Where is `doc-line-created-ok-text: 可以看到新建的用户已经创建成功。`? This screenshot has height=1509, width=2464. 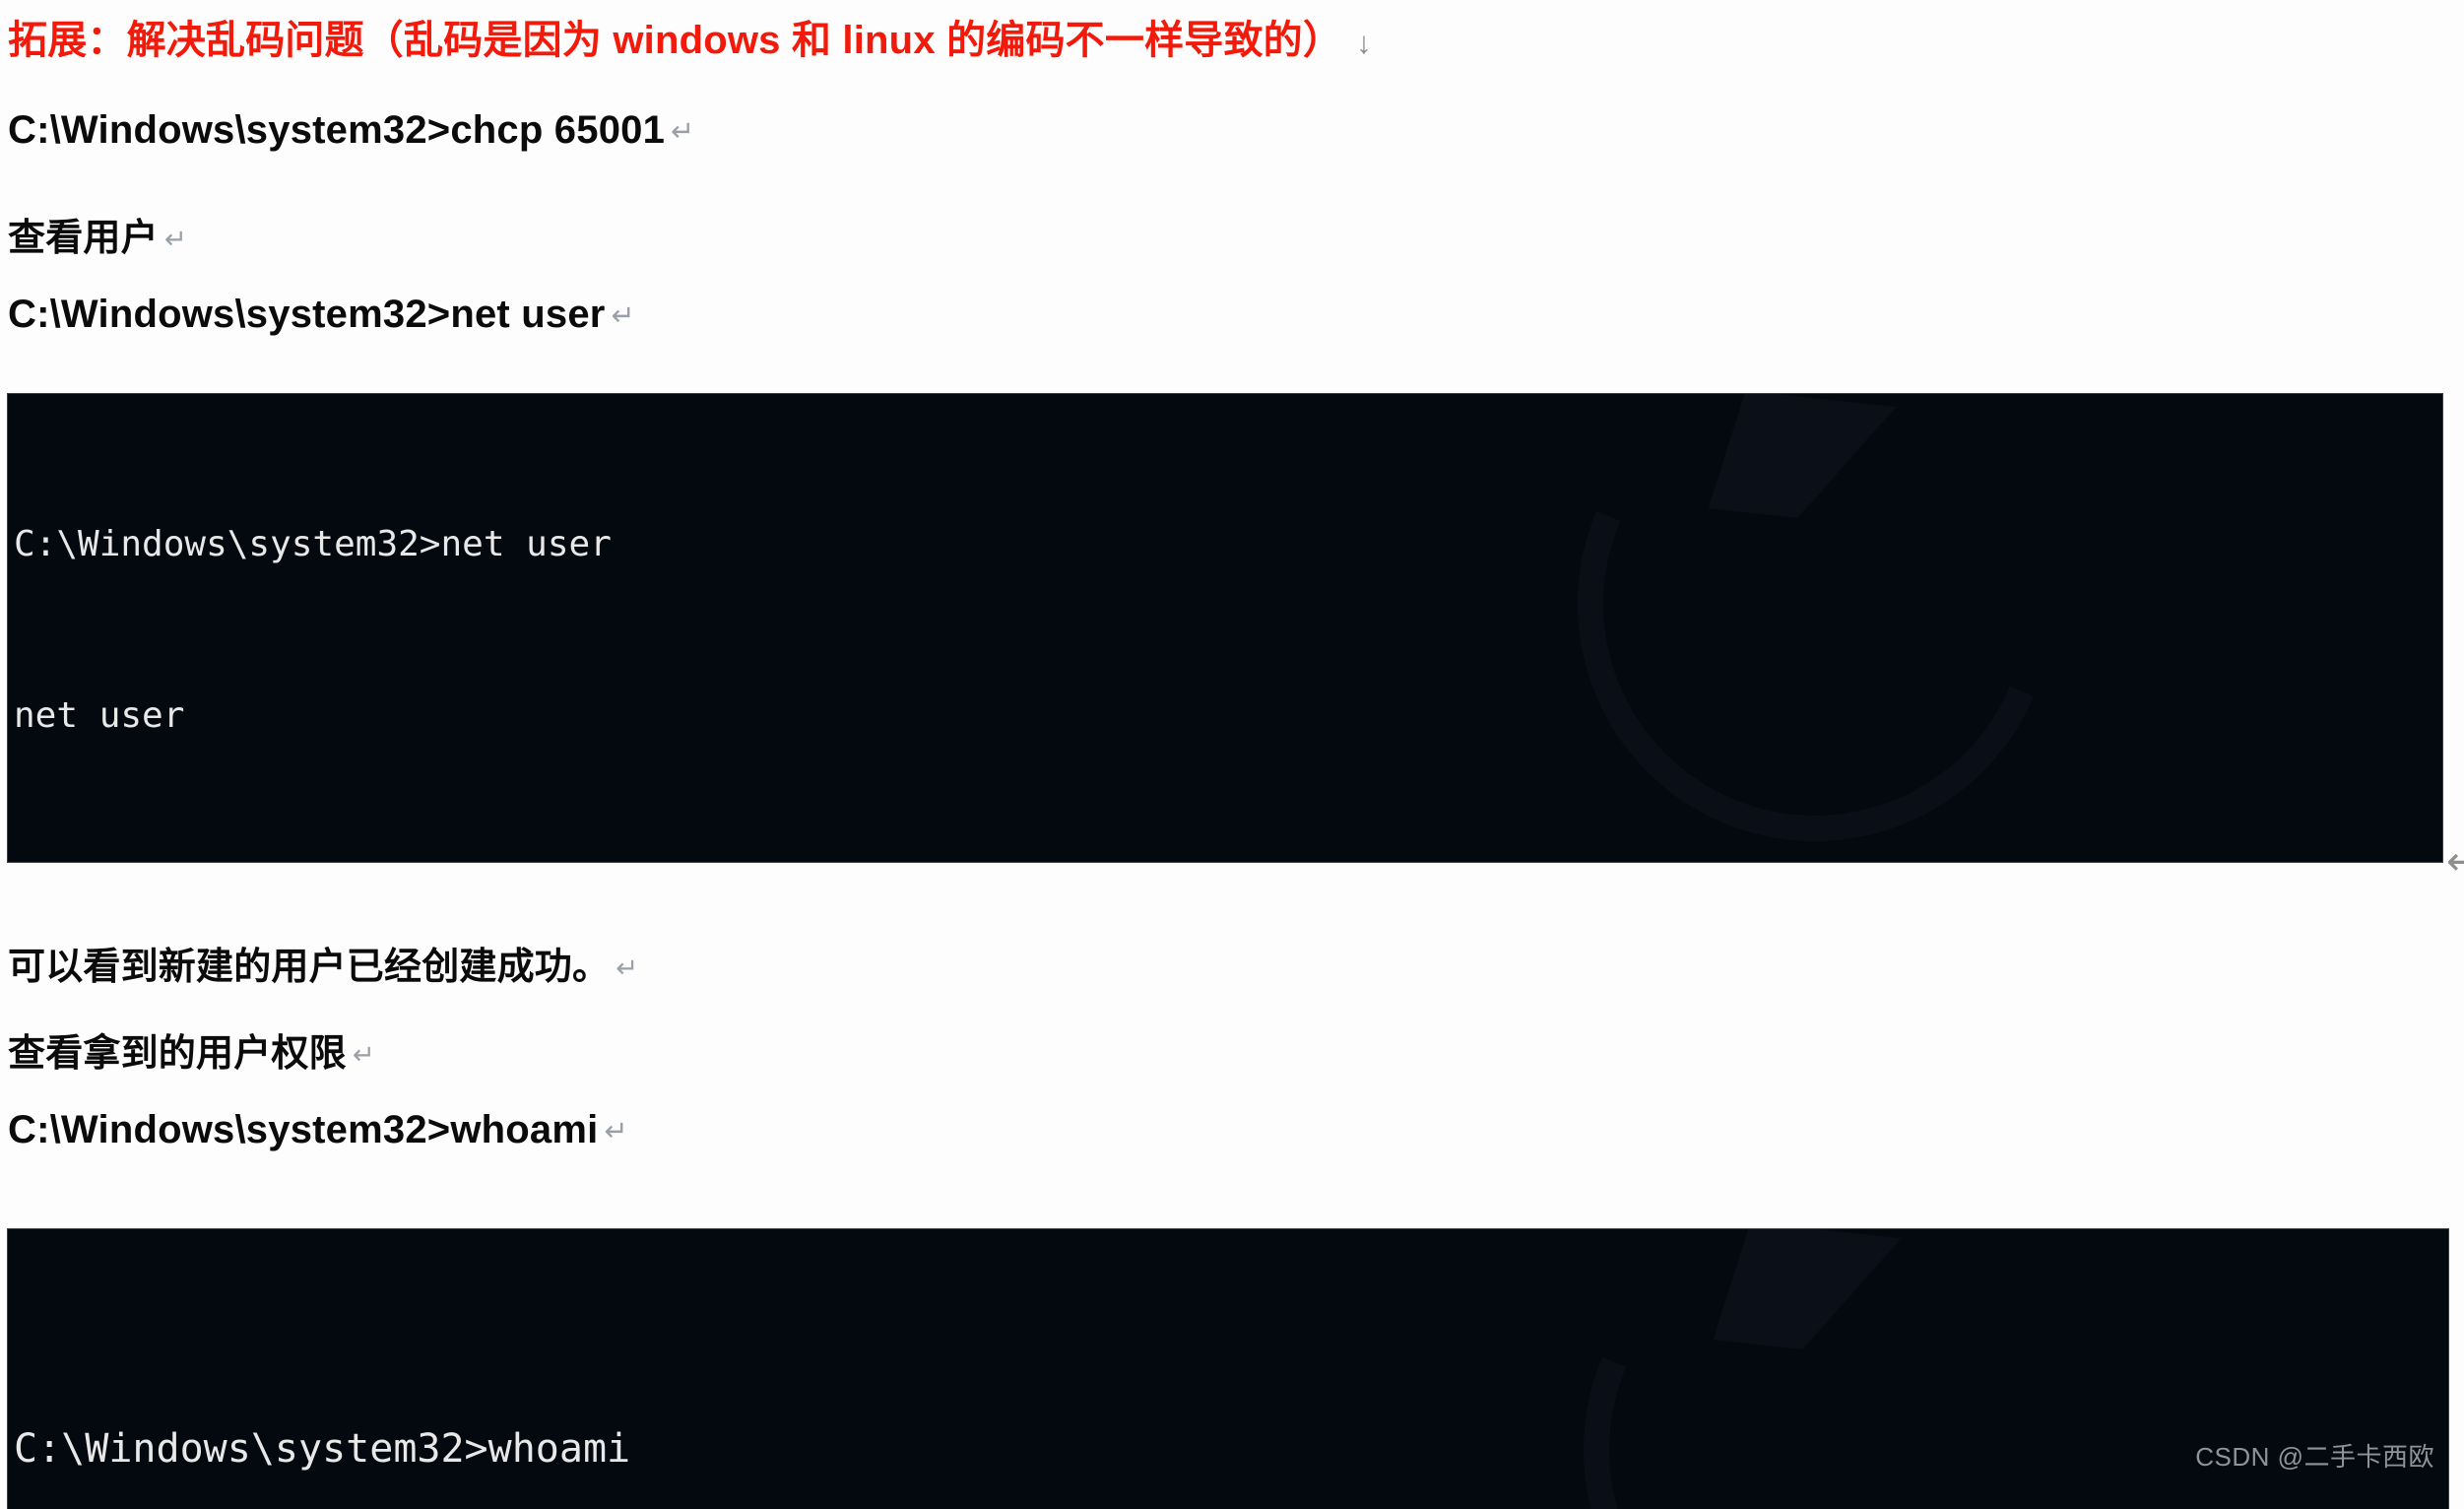 doc-line-created-ok-text: 可以看到新建的用户已经创建成功。 is located at coordinates (309, 967).